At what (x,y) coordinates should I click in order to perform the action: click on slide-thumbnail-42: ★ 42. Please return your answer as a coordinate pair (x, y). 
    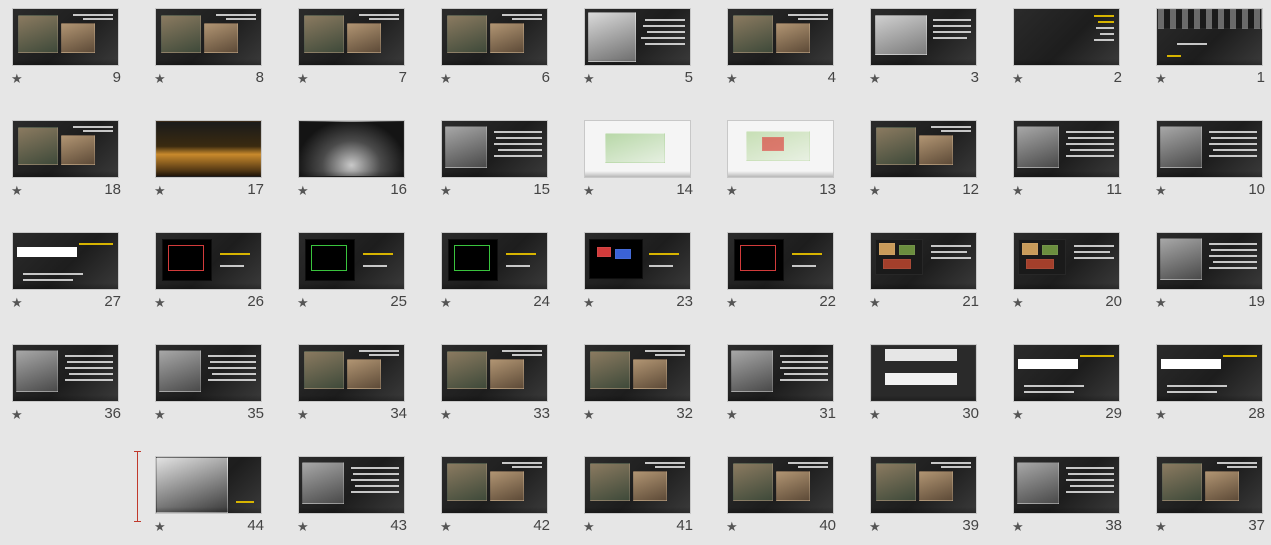
    Looking at the image, I should click on (495, 498).